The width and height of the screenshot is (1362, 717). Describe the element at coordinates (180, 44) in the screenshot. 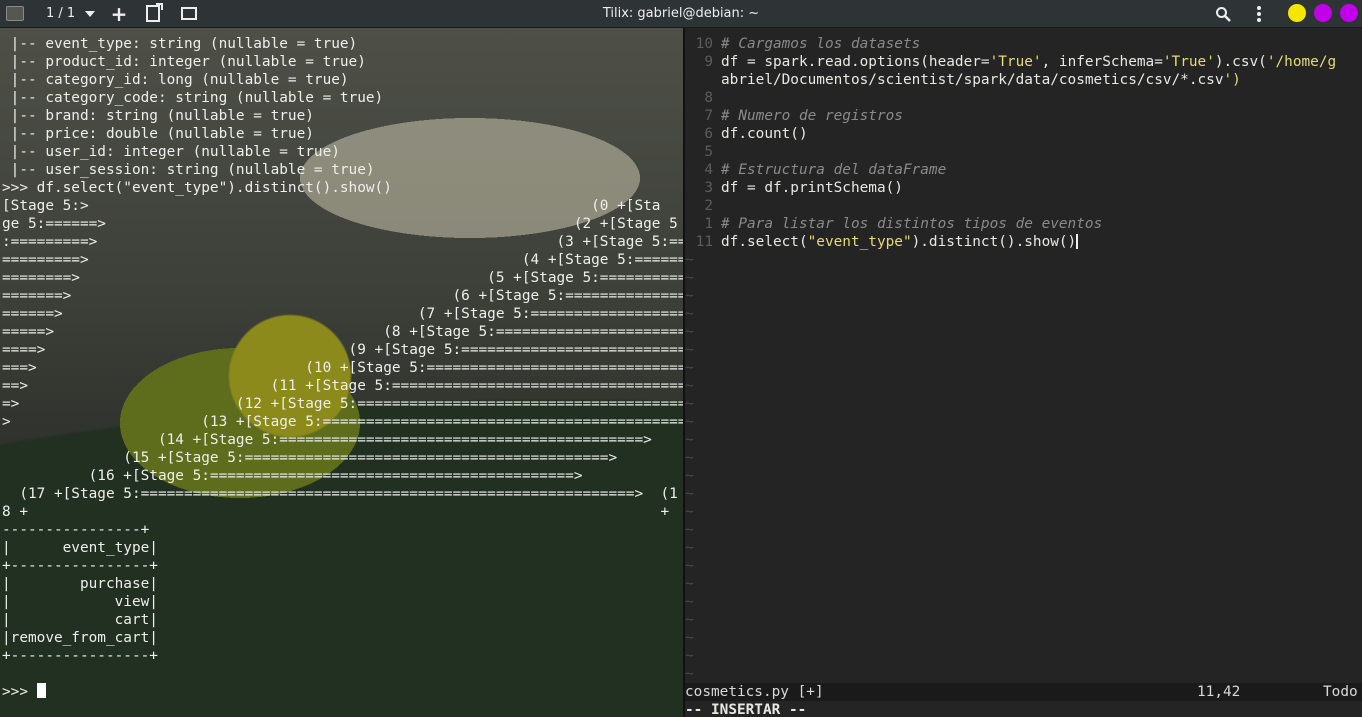

I see `schema-line: |-- event_type: string (nullable = true)` at that location.